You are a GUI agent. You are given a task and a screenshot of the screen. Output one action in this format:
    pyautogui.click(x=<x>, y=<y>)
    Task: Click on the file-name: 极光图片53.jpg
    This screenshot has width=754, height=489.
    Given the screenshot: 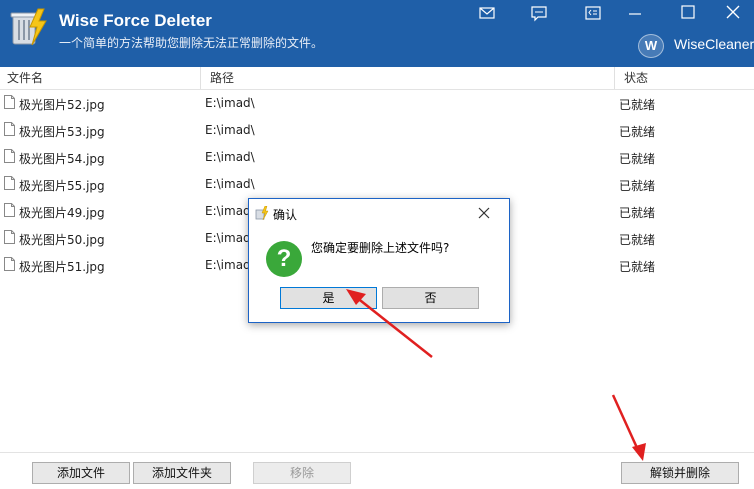 What is the action you would take?
    pyautogui.click(x=62, y=132)
    